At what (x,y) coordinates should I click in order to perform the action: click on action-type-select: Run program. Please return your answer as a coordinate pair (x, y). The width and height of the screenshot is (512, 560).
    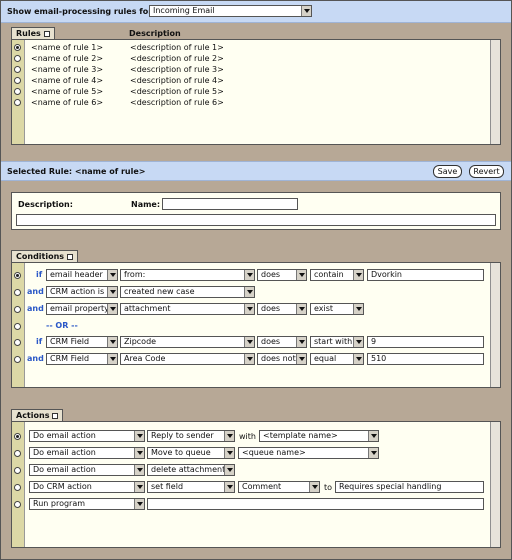
    Looking at the image, I should click on (87, 504).